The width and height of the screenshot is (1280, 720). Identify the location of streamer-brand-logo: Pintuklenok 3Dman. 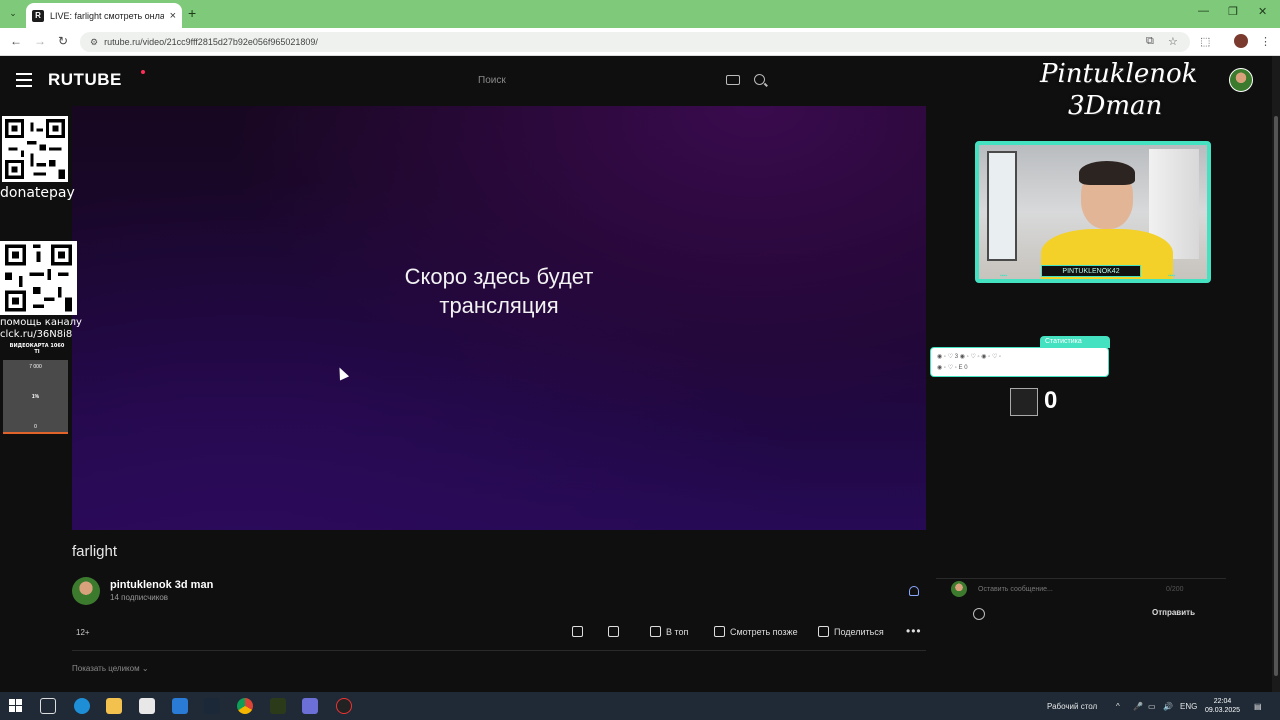
(1137, 91).